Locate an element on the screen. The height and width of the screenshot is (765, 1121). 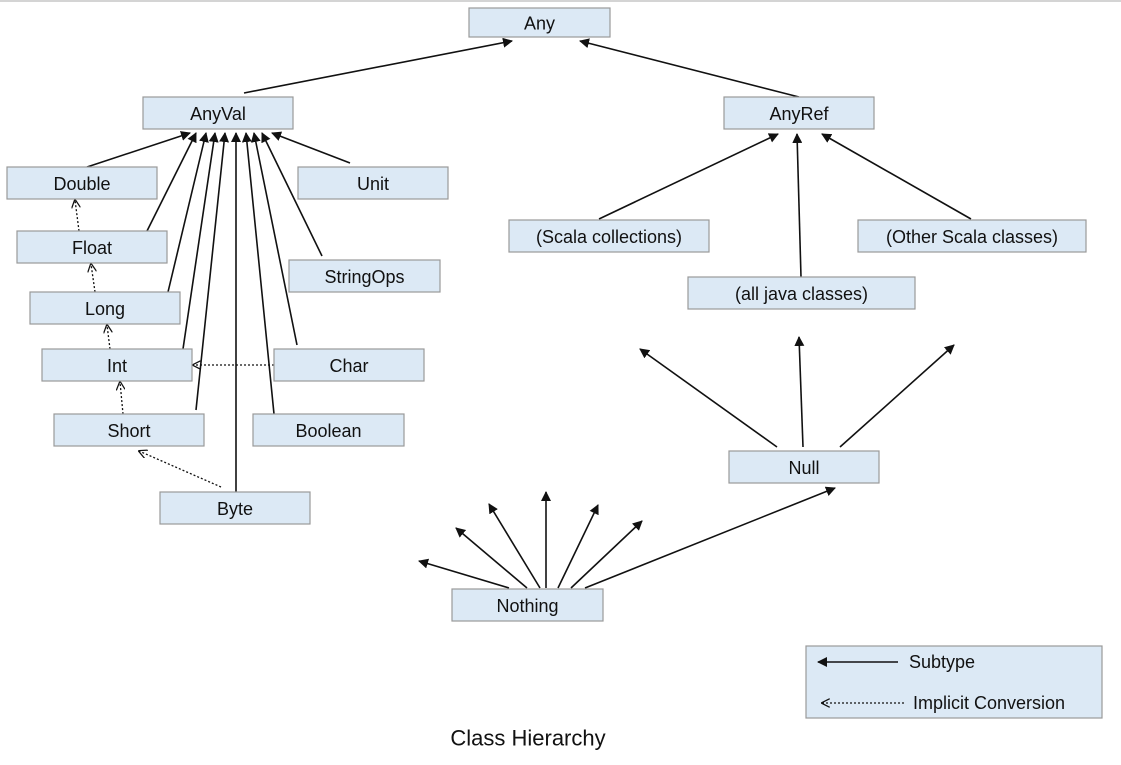
node-label: Long is located at coordinates (105, 309).